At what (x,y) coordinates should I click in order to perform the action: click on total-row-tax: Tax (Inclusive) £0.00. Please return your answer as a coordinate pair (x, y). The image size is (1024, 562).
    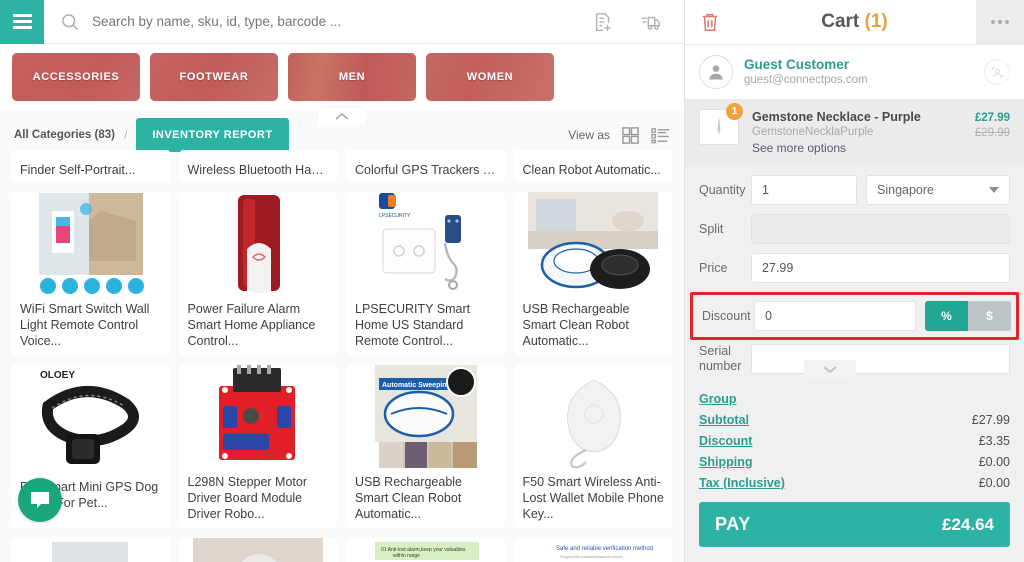
    Looking at the image, I should click on (854, 482).